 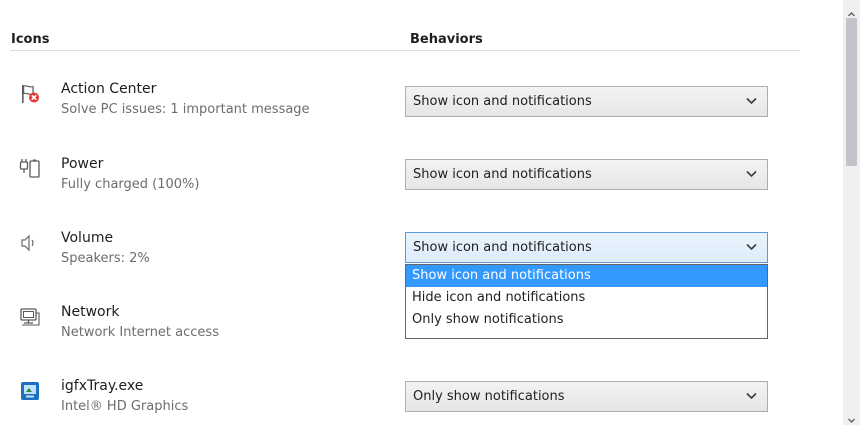 I want to click on row-name: Action Center, so click(x=109, y=89).